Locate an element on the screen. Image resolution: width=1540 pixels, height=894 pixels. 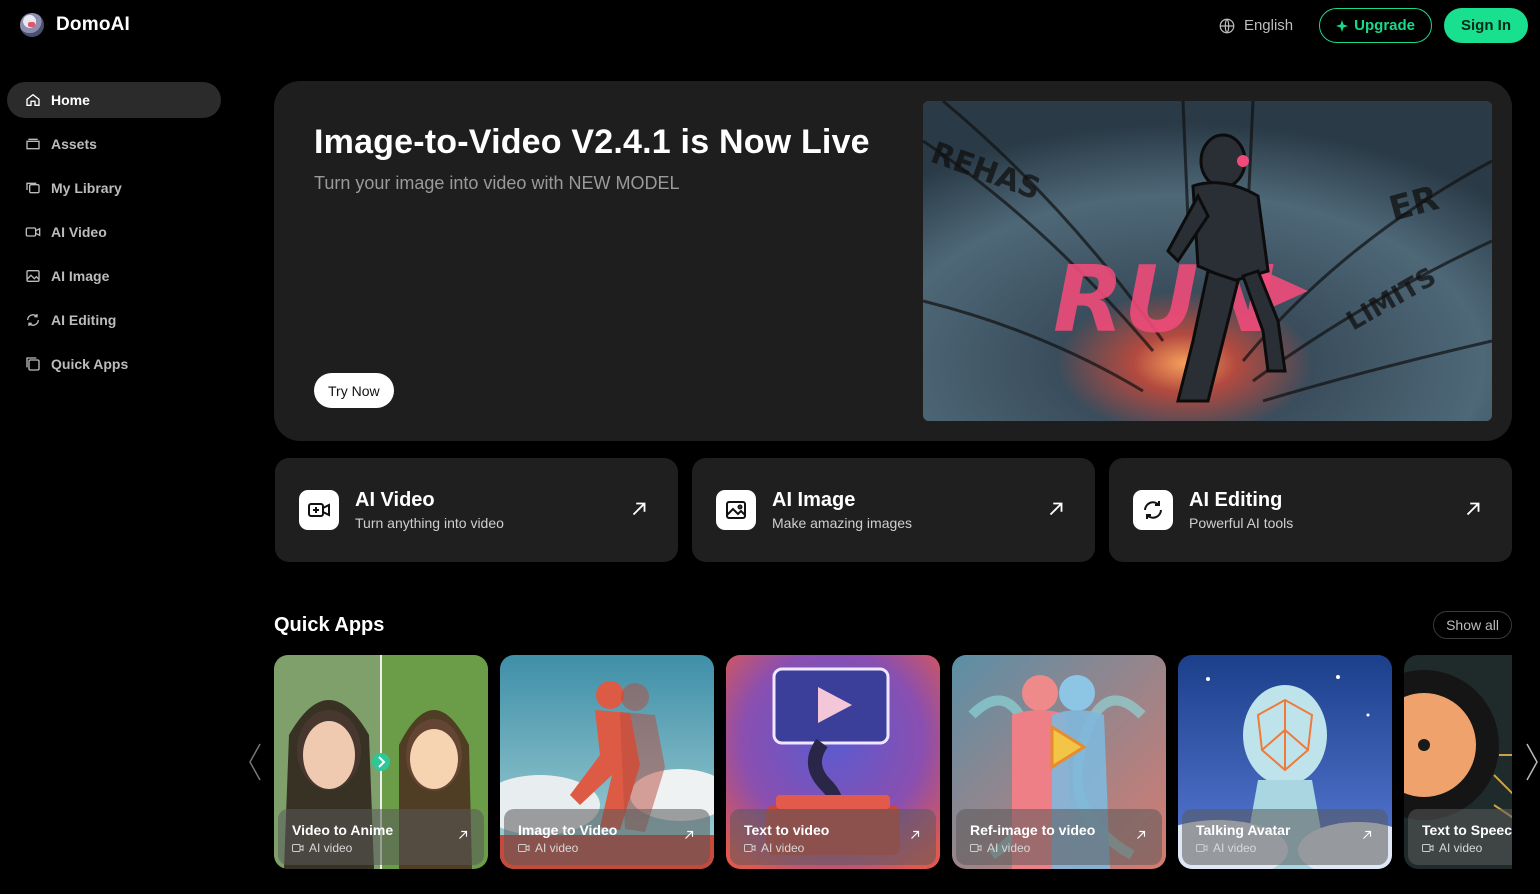
quick-app-card-text-to-speech: Text to Speech AI video is located at coordinates (1458, 762).